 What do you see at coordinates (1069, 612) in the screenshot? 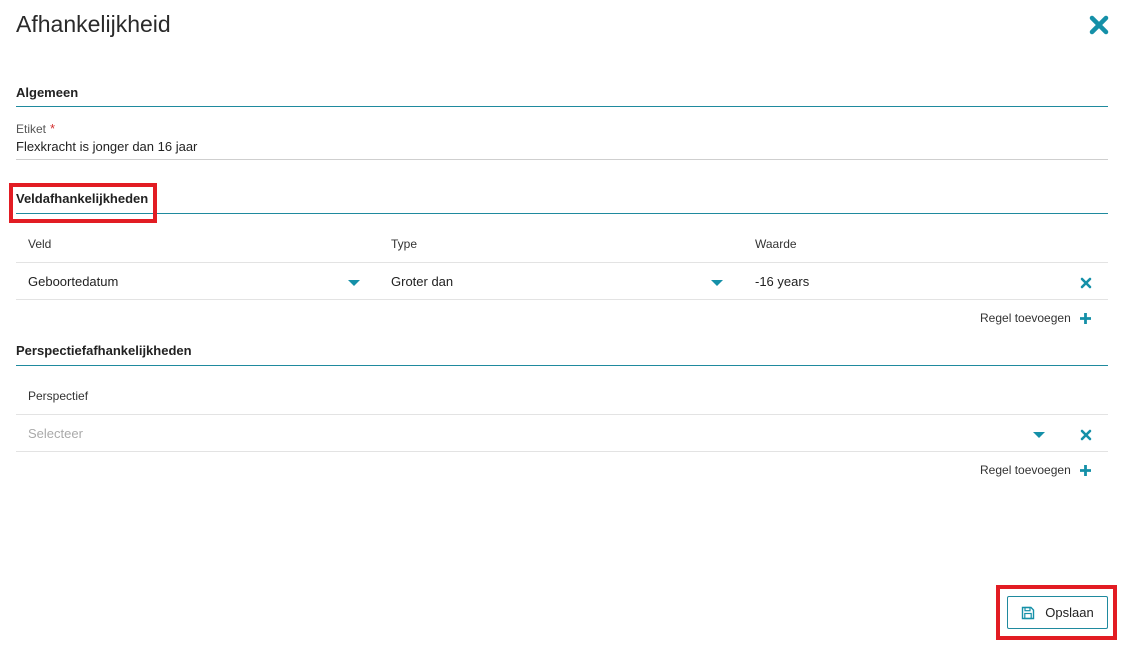
I see `save-button-label: Opslaan` at bounding box center [1069, 612].